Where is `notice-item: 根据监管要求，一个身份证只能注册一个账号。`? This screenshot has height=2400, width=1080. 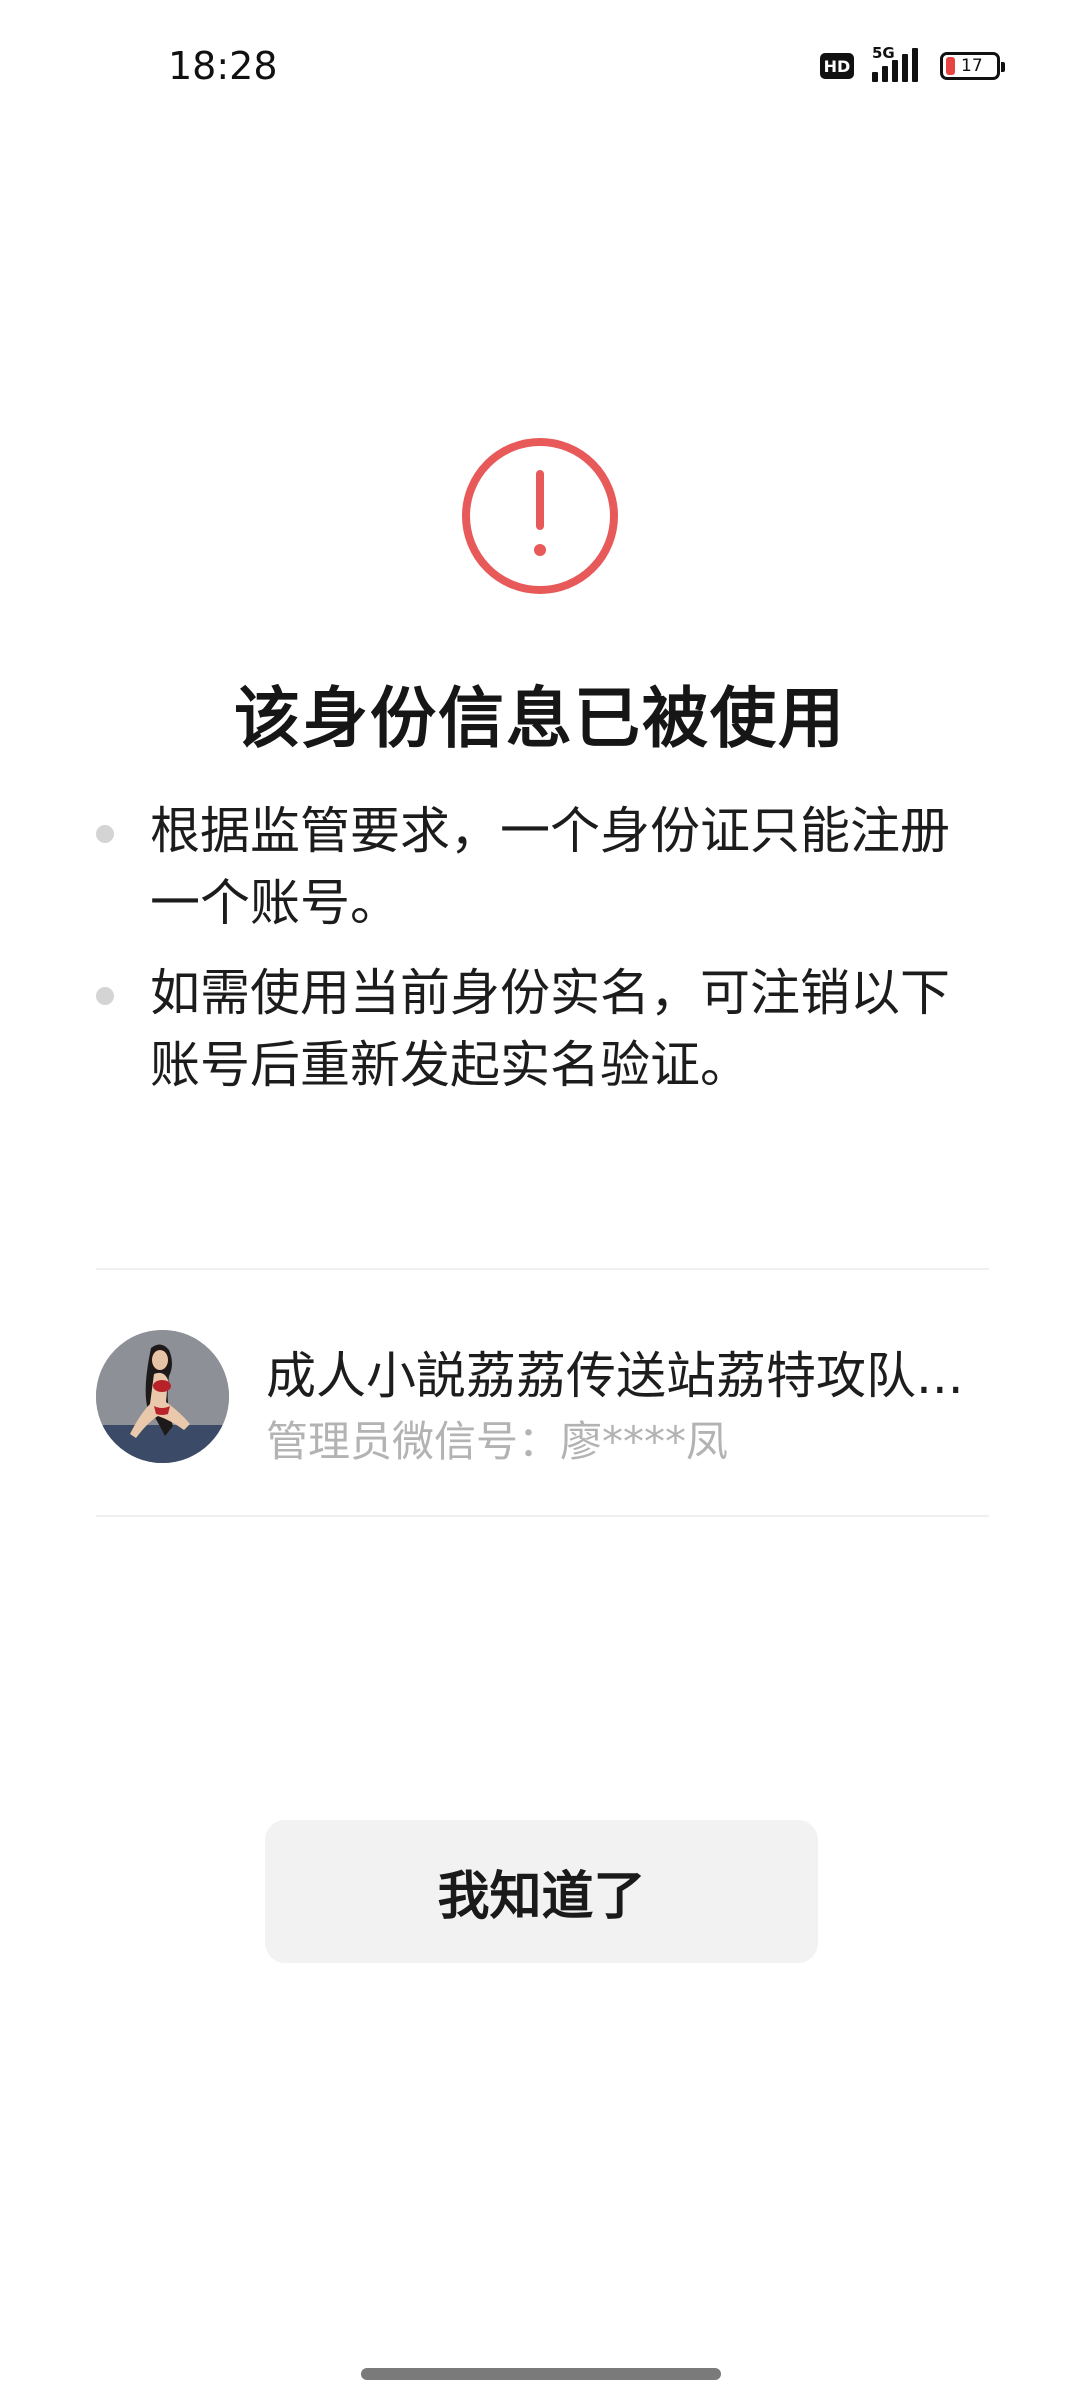
notice-item: 根据监管要求，一个身份证只能注册一个账号。 is located at coordinates (542, 867).